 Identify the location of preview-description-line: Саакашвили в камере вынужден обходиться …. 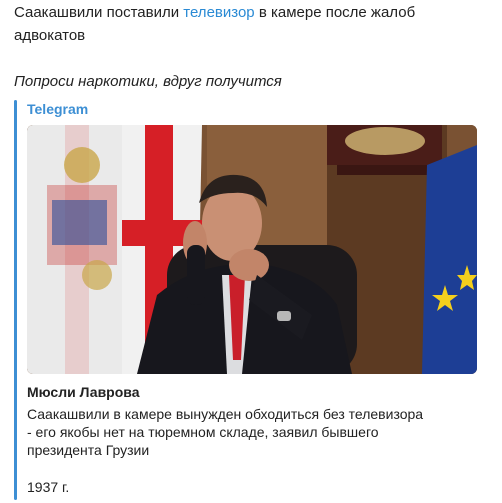
(225, 414).